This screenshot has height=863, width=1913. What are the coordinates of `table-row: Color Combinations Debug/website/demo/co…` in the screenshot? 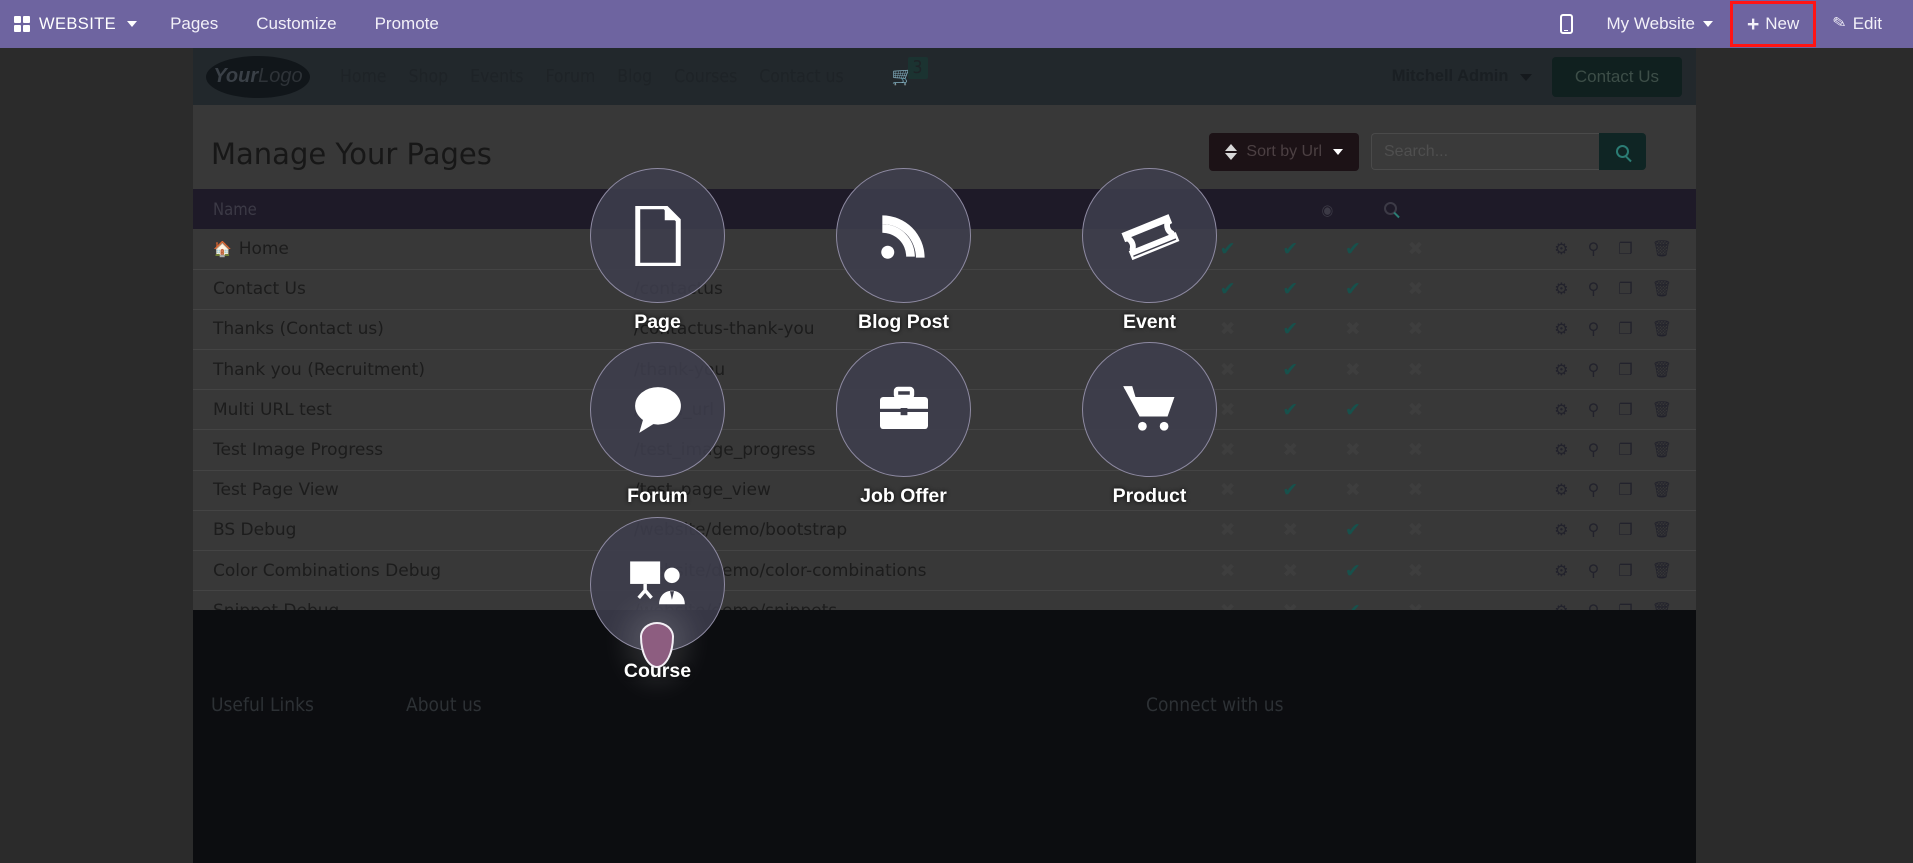 It's located at (944, 571).